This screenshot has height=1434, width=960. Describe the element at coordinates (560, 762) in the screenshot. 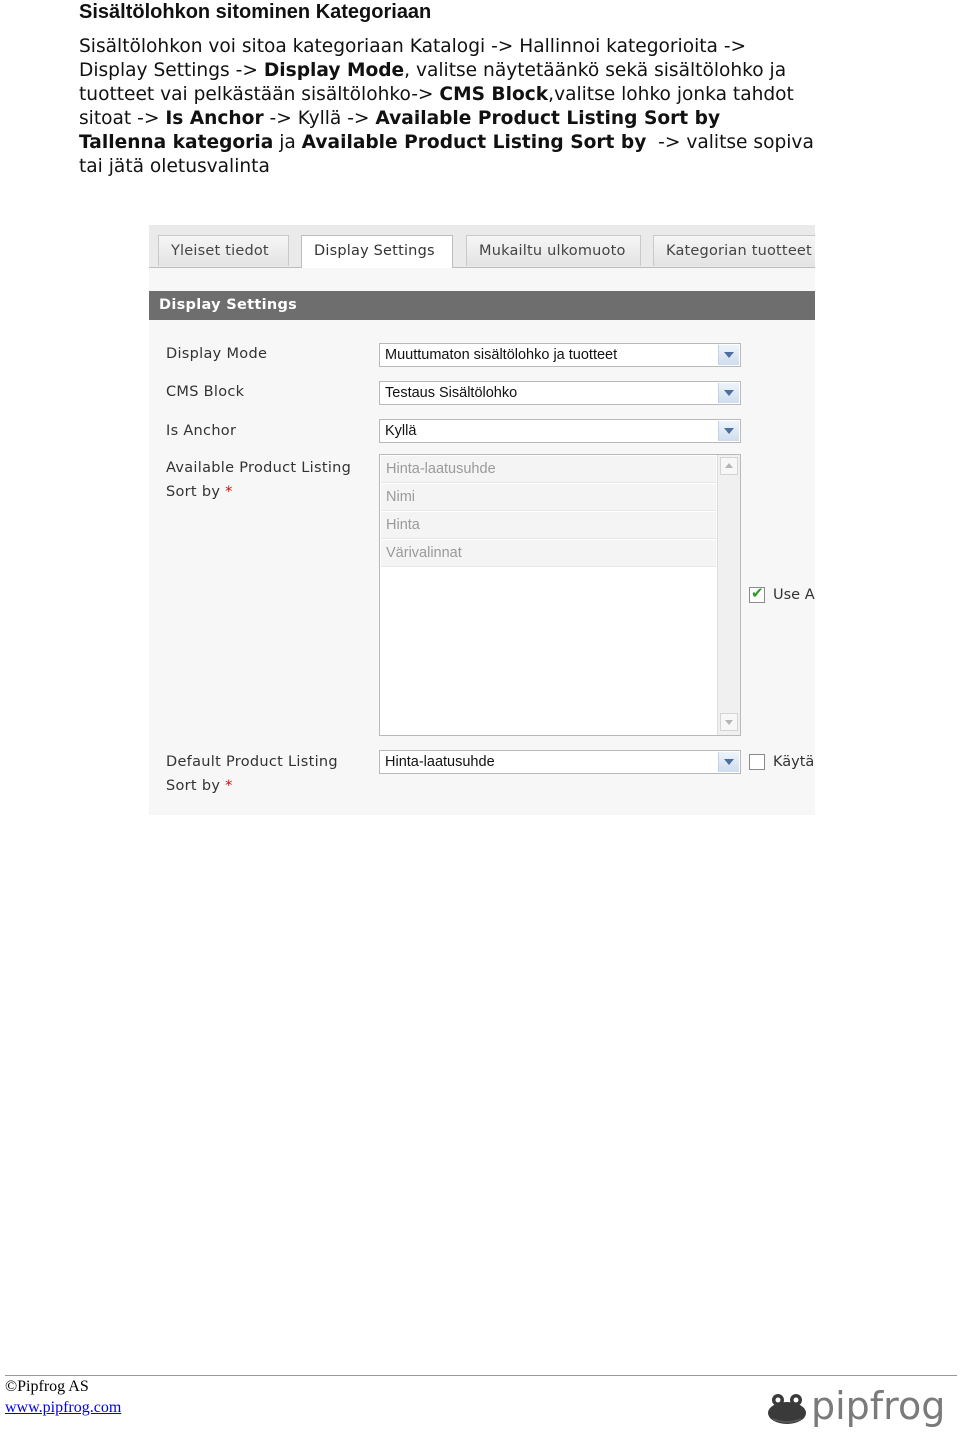

I see `default-sort-select: Hinta-laatusuhde` at that location.